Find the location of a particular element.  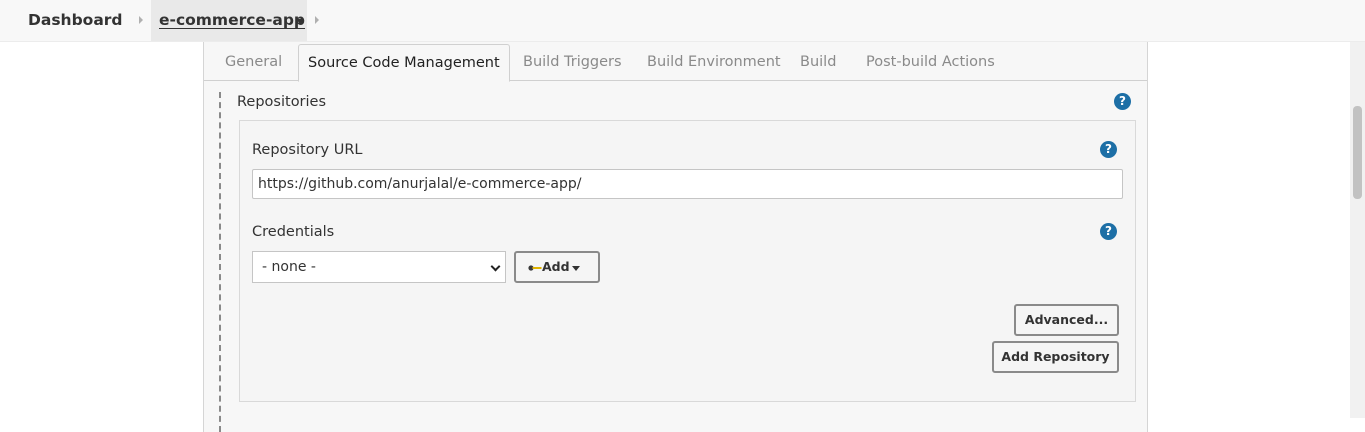

add-button-label: Add is located at coordinates (556, 266).